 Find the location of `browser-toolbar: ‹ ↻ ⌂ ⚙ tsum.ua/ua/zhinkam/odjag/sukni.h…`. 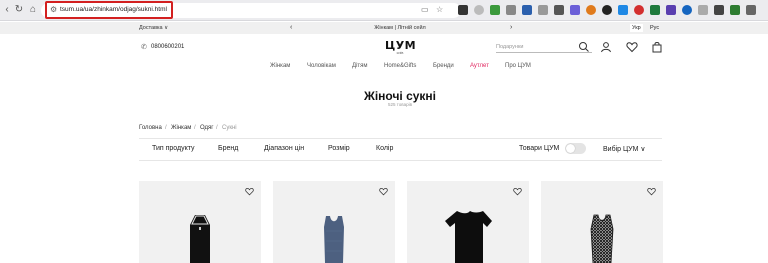

browser-toolbar: ‹ ↻ ⌂ ⚙ tsum.ua/ua/zhinkam/odjag/sukni.h… is located at coordinates (384, 10).